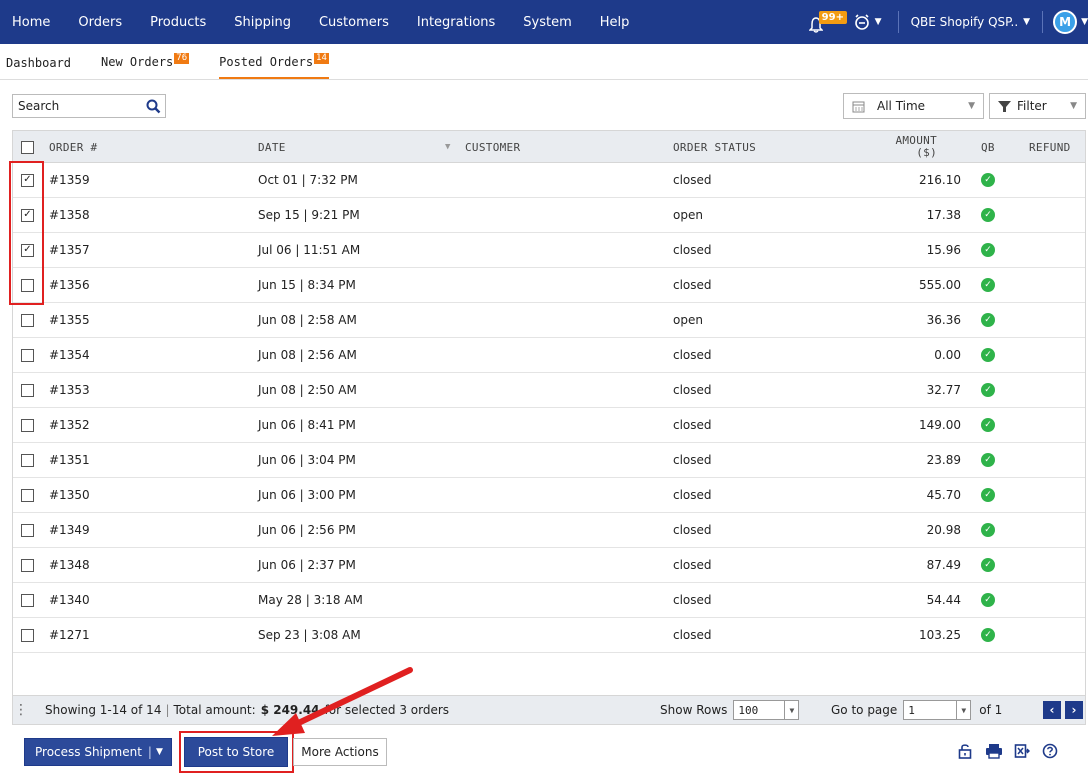 This screenshot has height=783, width=1088. Describe the element at coordinates (965, 751) in the screenshot. I see `unlock-icon` at that location.